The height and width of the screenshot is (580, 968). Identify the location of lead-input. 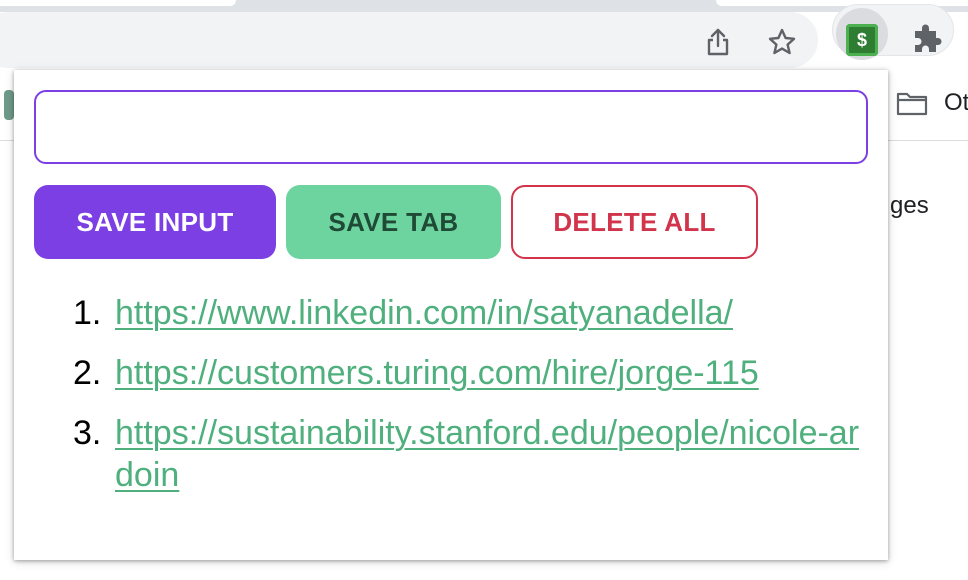
(451, 127).